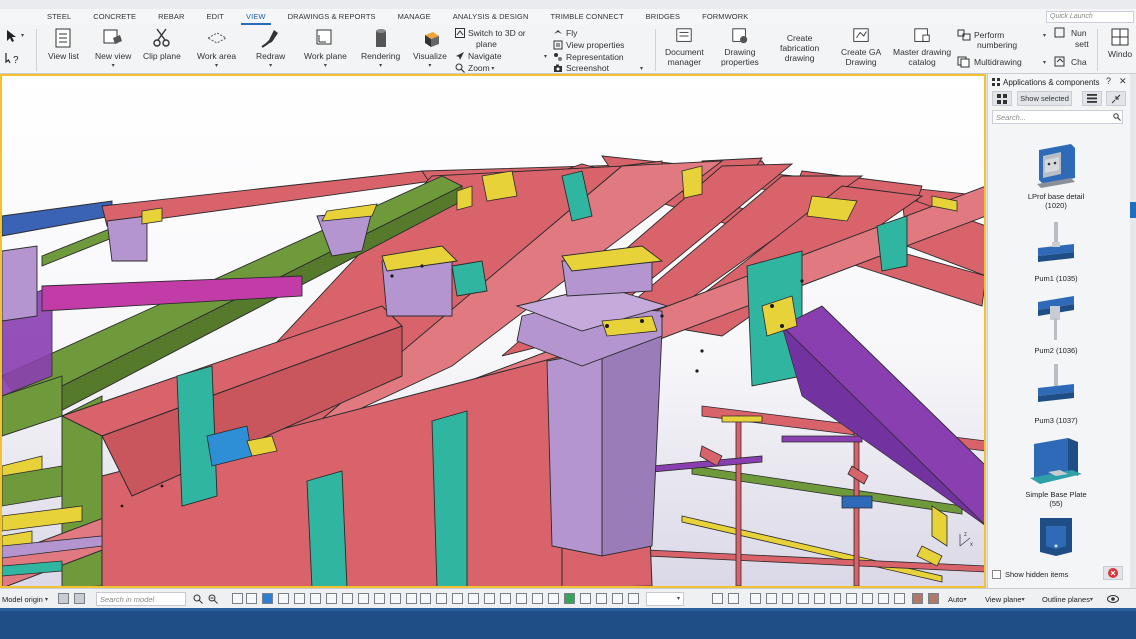 The height and width of the screenshot is (639, 1136). What do you see at coordinates (213, 599) in the screenshot?
I see `search-options-icon` at bounding box center [213, 599].